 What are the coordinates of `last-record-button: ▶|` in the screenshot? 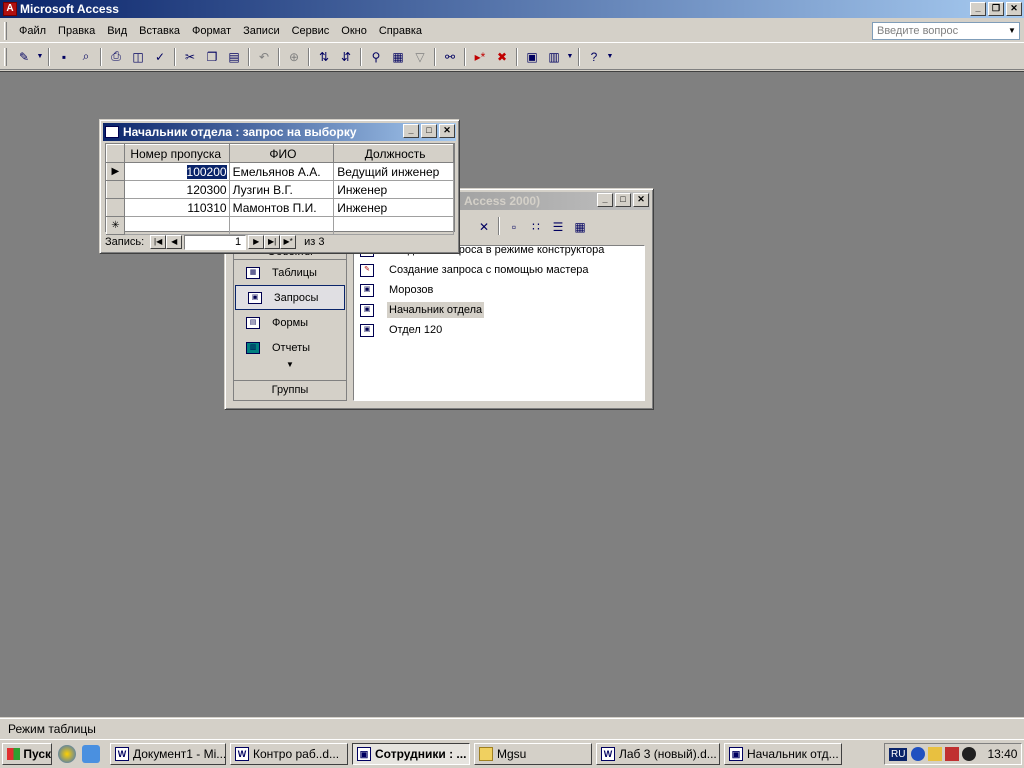 It's located at (272, 242).